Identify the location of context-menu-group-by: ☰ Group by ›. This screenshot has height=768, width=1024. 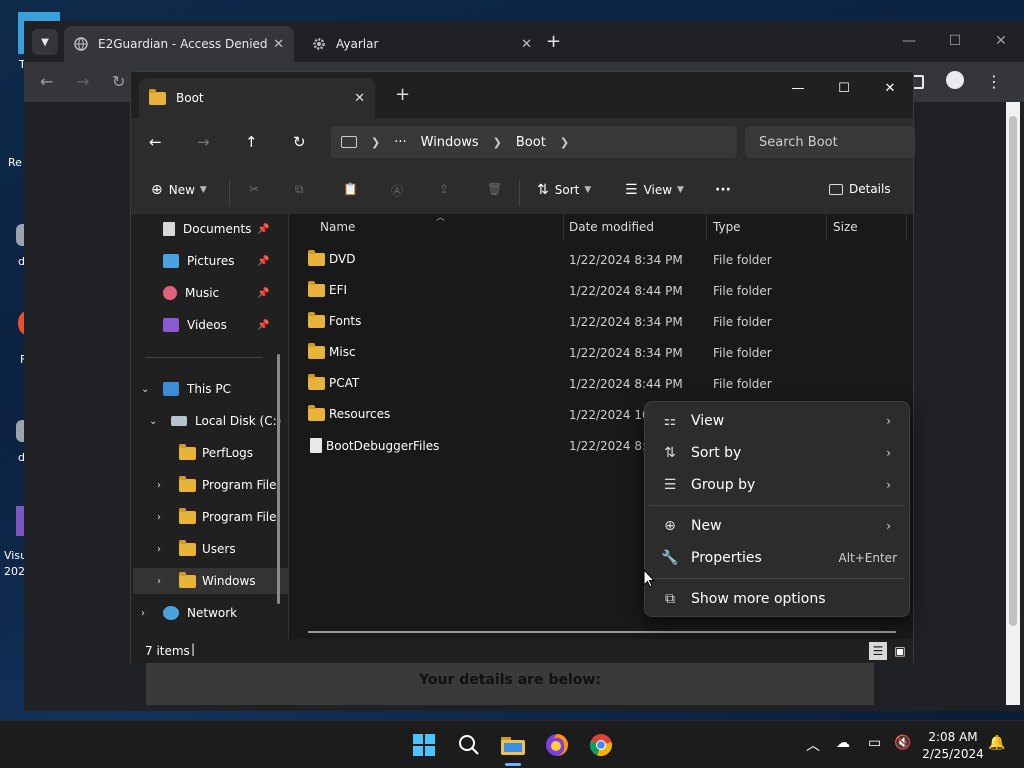
(777, 485).